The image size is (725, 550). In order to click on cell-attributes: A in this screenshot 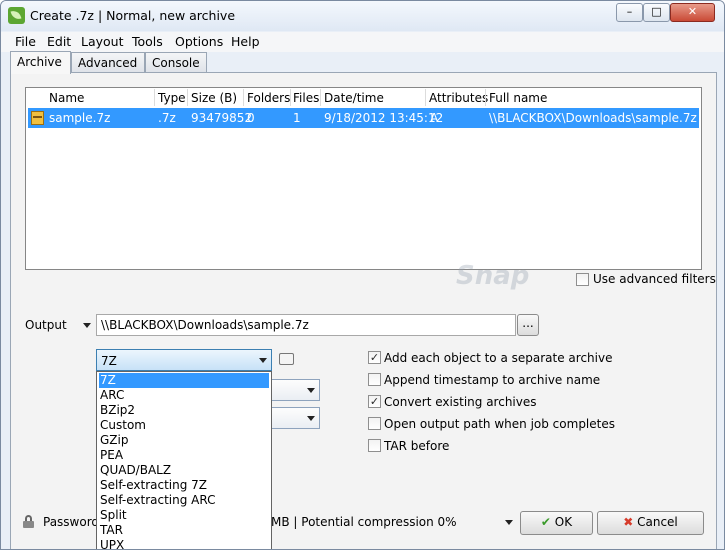, I will do `click(434, 118)`.